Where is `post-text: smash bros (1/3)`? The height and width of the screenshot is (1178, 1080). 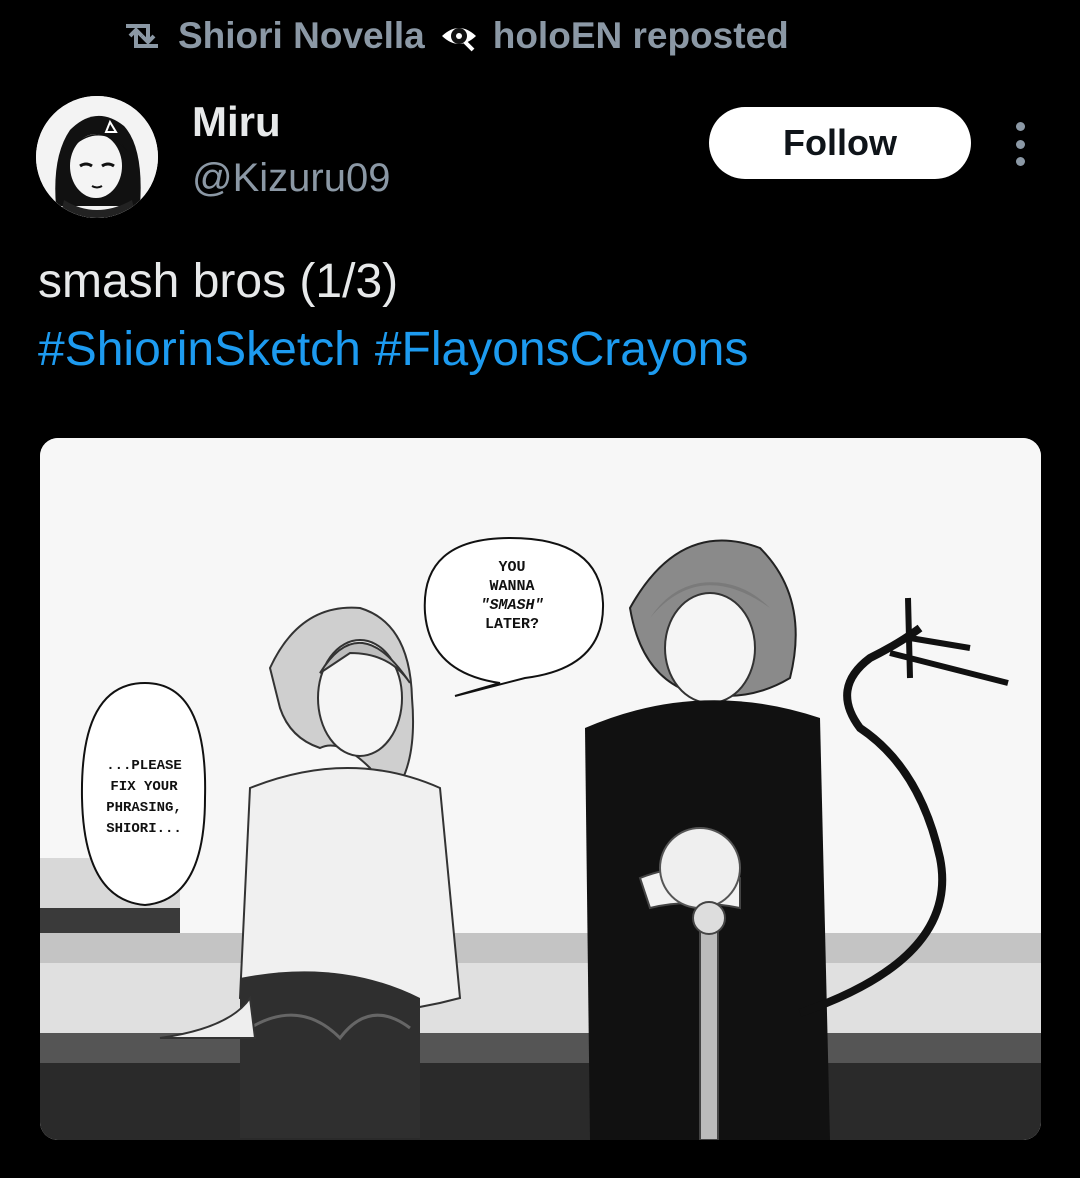
post-text: smash bros (1/3) is located at coordinates (218, 281).